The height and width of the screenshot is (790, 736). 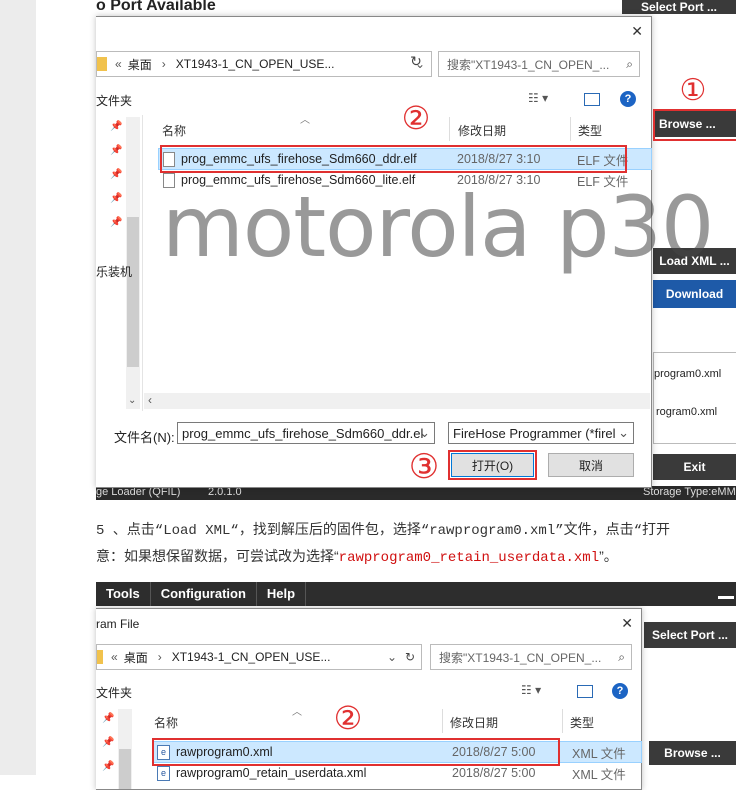 I want to click on scroll-left-icon: ‹, so click(x=150, y=400).